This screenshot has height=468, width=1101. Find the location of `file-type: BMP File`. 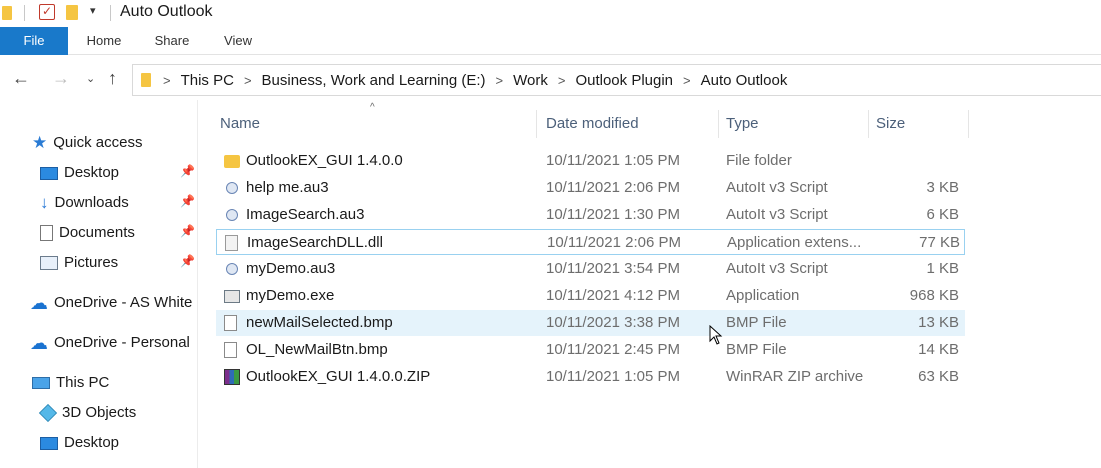

file-type: BMP File is located at coordinates (756, 322).